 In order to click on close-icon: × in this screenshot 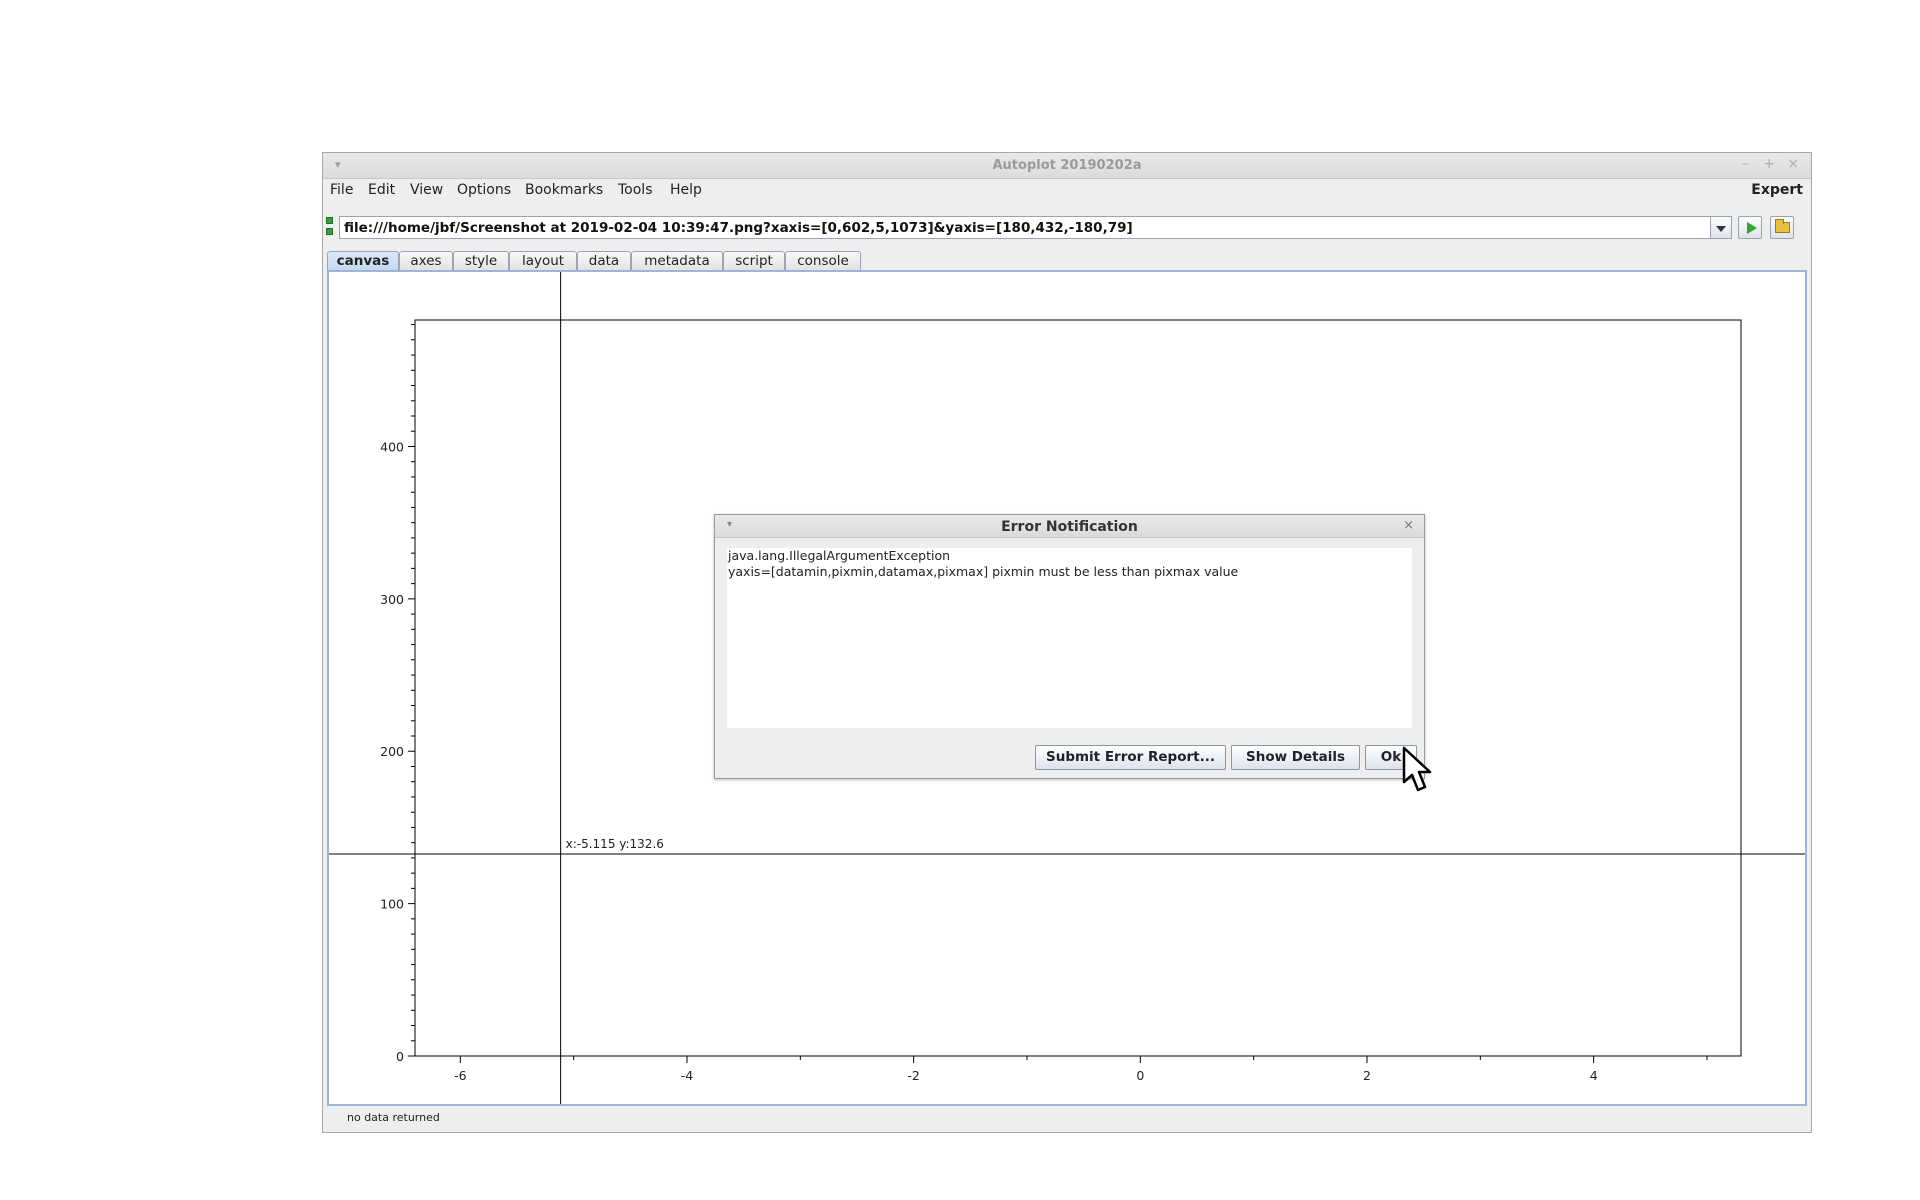, I will do `click(1793, 164)`.